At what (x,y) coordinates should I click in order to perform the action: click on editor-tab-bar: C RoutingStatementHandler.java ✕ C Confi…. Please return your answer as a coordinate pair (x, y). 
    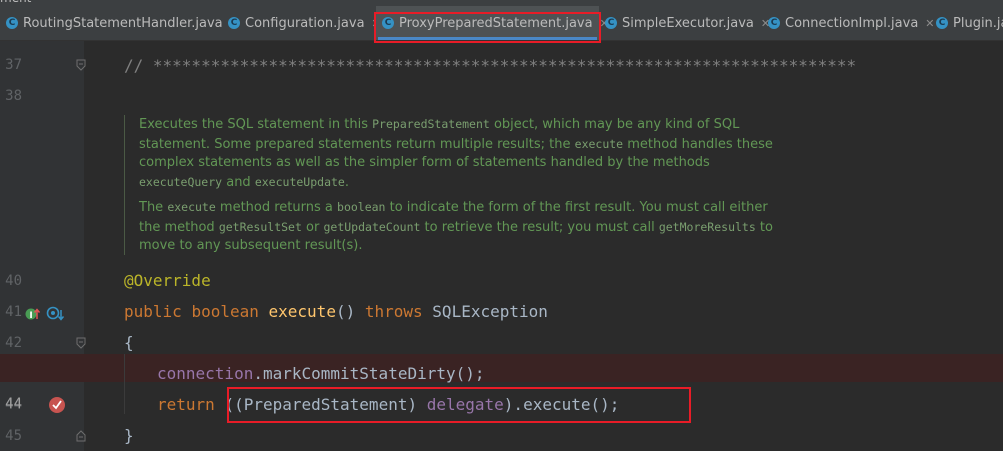
    Looking at the image, I should click on (501, 23).